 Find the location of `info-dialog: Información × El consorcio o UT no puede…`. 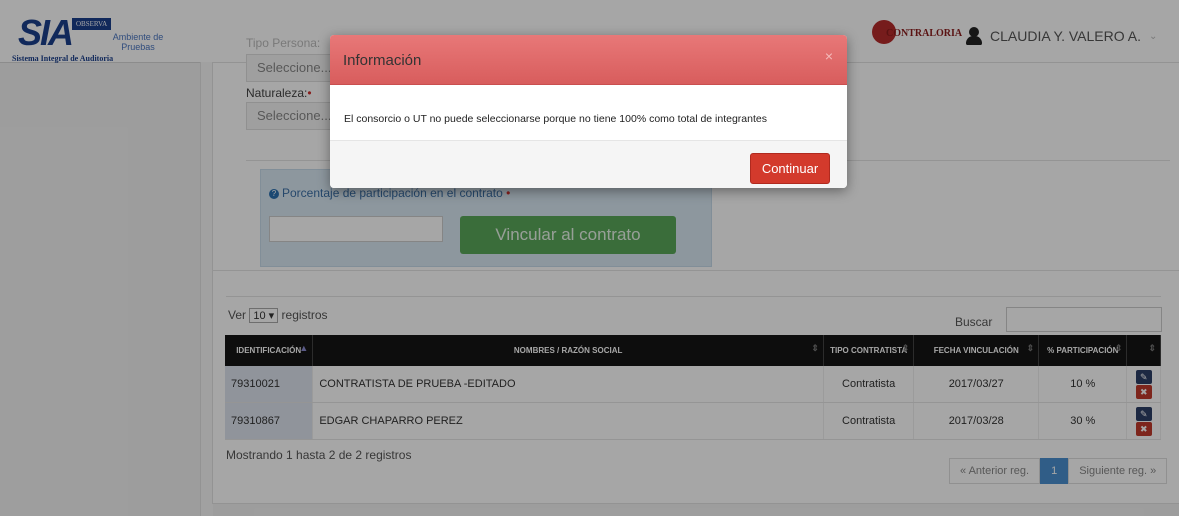

info-dialog: Información × El consorcio o UT no puede… is located at coordinates (588, 111).